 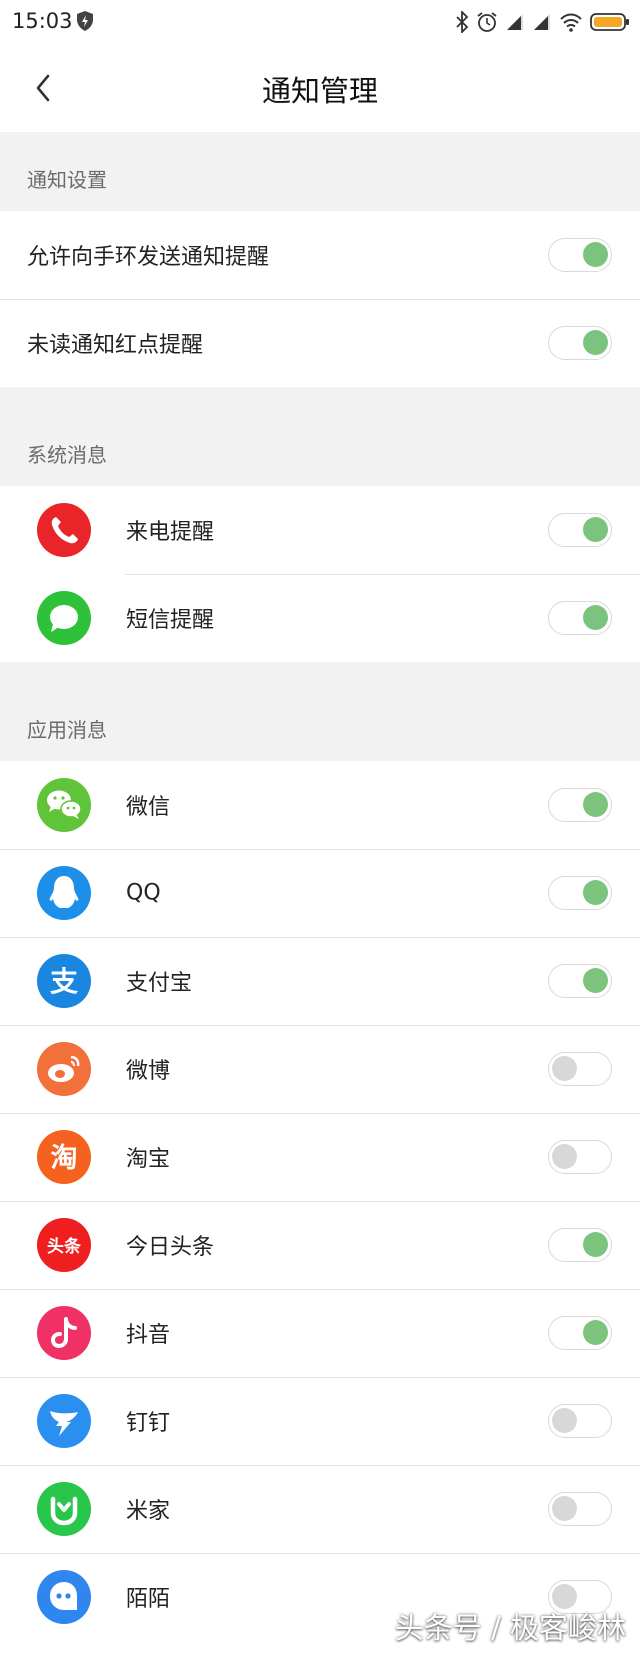 I want to click on status-time: 15:03, so click(x=42, y=21).